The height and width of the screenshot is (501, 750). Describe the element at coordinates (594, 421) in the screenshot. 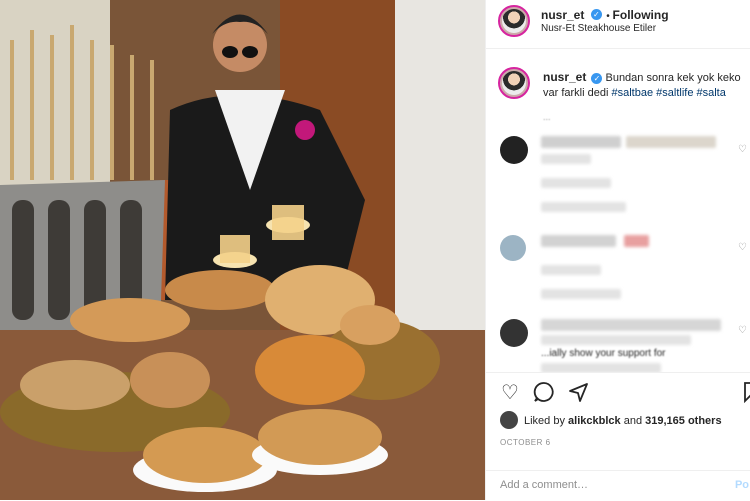

I see `liker-username: alikckblck` at that location.